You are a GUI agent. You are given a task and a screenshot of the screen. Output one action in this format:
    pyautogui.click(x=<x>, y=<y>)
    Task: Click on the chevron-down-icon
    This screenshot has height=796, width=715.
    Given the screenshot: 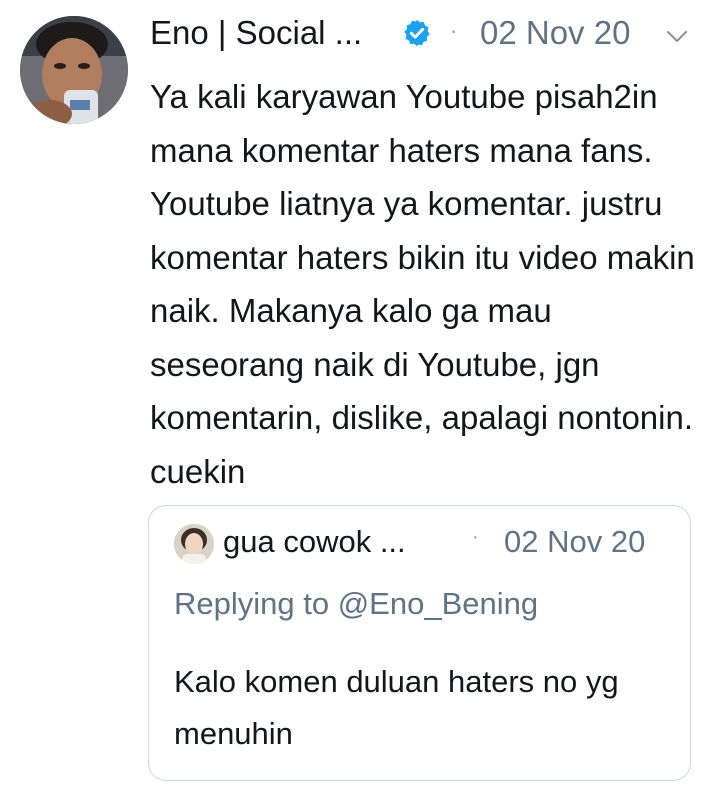 What is the action you would take?
    pyautogui.click(x=677, y=37)
    